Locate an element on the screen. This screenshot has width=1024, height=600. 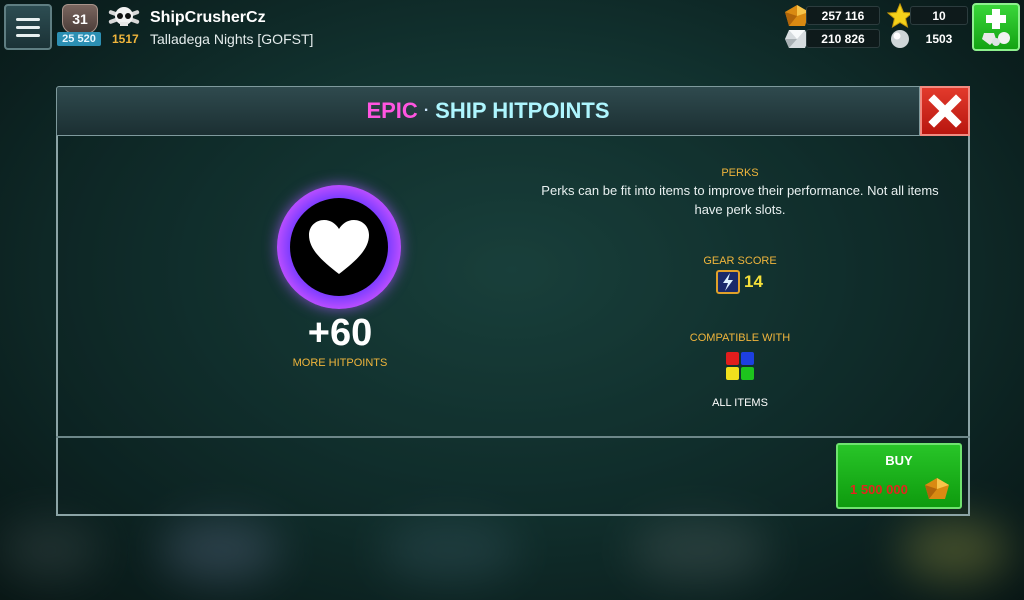
menu-button is located at coordinates (28, 27).